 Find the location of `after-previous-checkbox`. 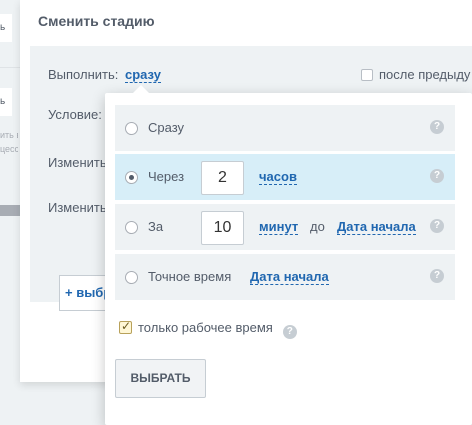

after-previous-checkbox is located at coordinates (367, 75).